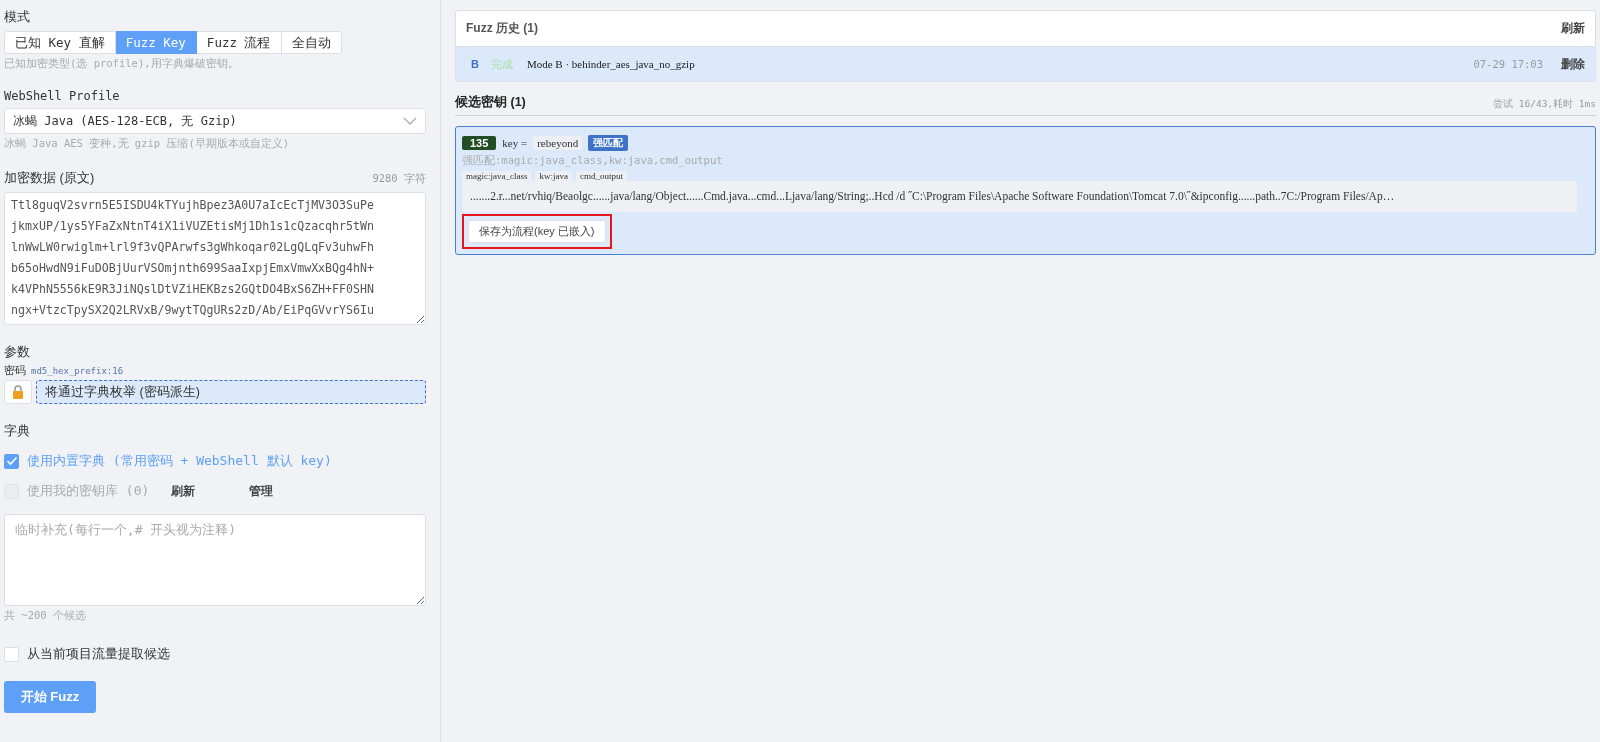 This screenshot has height=742, width=1600. What do you see at coordinates (593, 161) in the screenshot?
I see `match-reason: 强匹配:magic:java_class,kw:java,cmd_output` at bounding box center [593, 161].